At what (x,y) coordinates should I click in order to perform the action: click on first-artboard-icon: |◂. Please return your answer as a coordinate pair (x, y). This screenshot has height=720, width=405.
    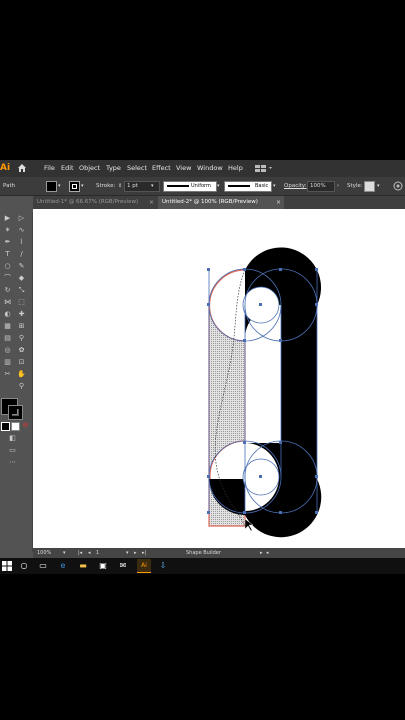
    Looking at the image, I should click on (80, 553).